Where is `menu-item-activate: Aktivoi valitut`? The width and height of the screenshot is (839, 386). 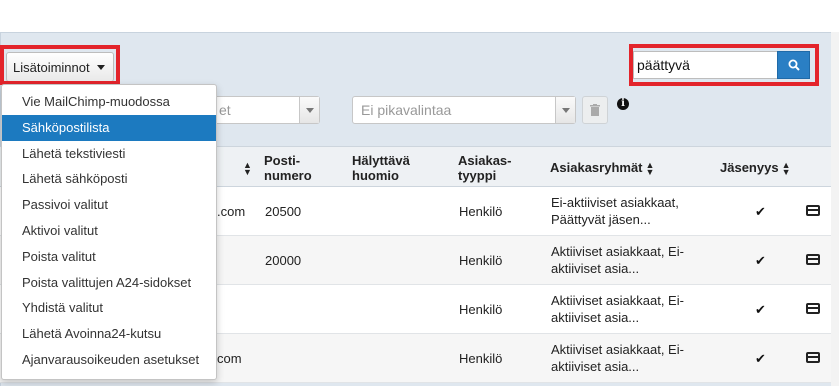 menu-item-activate: Aktivoi valitut is located at coordinates (109, 231).